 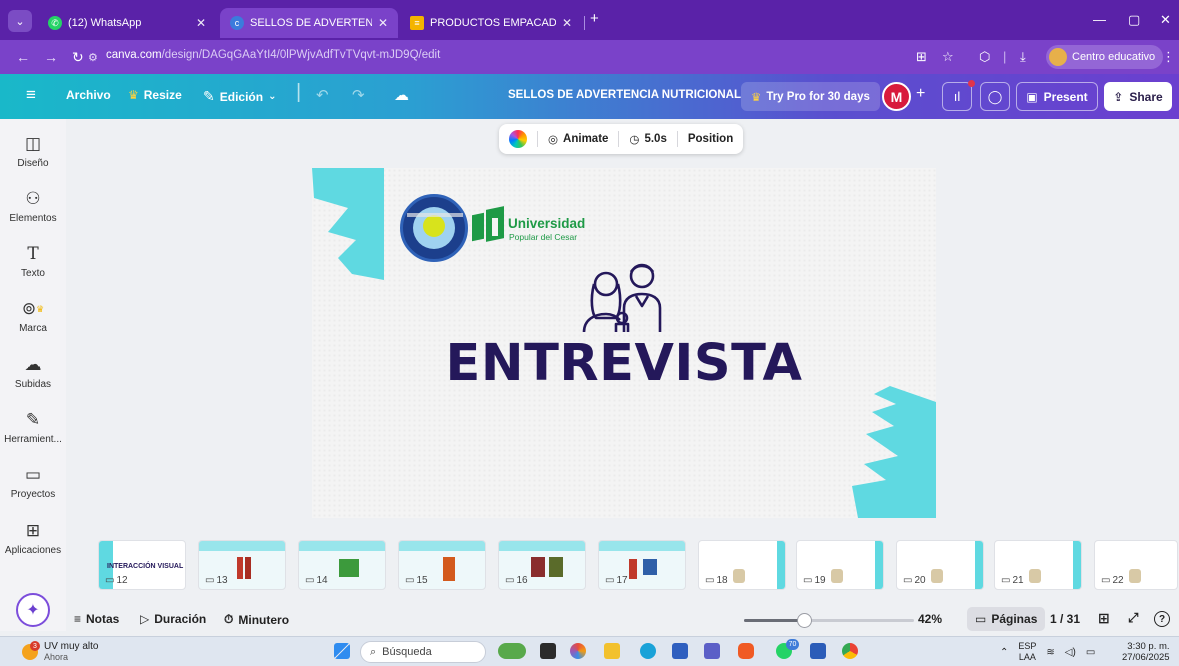 What do you see at coordinates (209, 96) in the screenshot?
I see `pencil-icon: ✎` at bounding box center [209, 96].